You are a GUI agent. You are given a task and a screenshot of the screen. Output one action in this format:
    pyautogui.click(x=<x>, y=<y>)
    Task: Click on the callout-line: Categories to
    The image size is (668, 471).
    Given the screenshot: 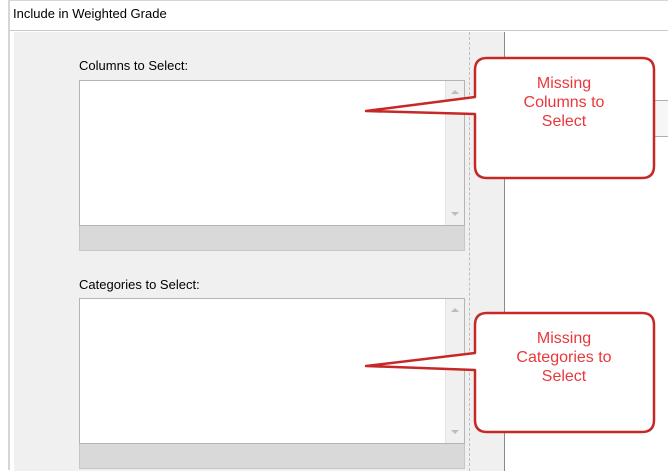 What is the action you would take?
    pyautogui.click(x=564, y=357)
    